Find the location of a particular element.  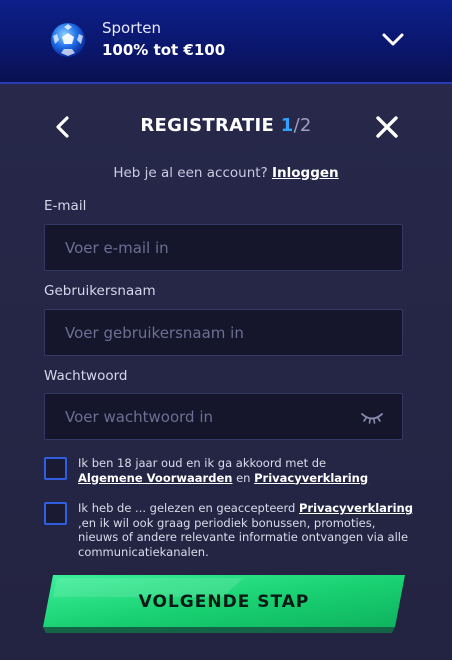

soccer-ball-icon is located at coordinates (68, 40).